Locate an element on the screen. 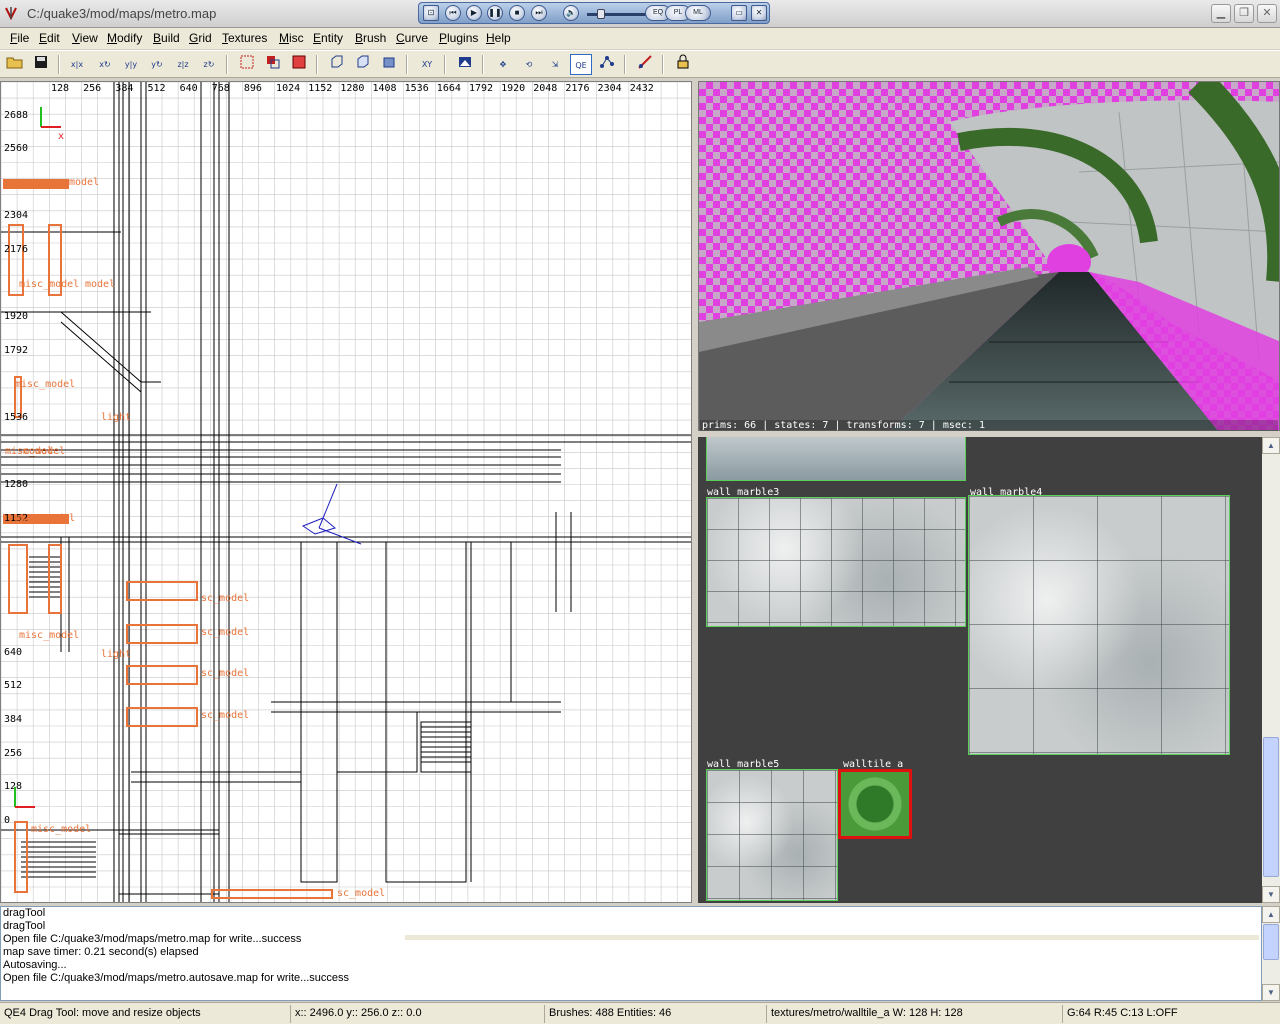  select-touching-icon is located at coordinates (273, 64).